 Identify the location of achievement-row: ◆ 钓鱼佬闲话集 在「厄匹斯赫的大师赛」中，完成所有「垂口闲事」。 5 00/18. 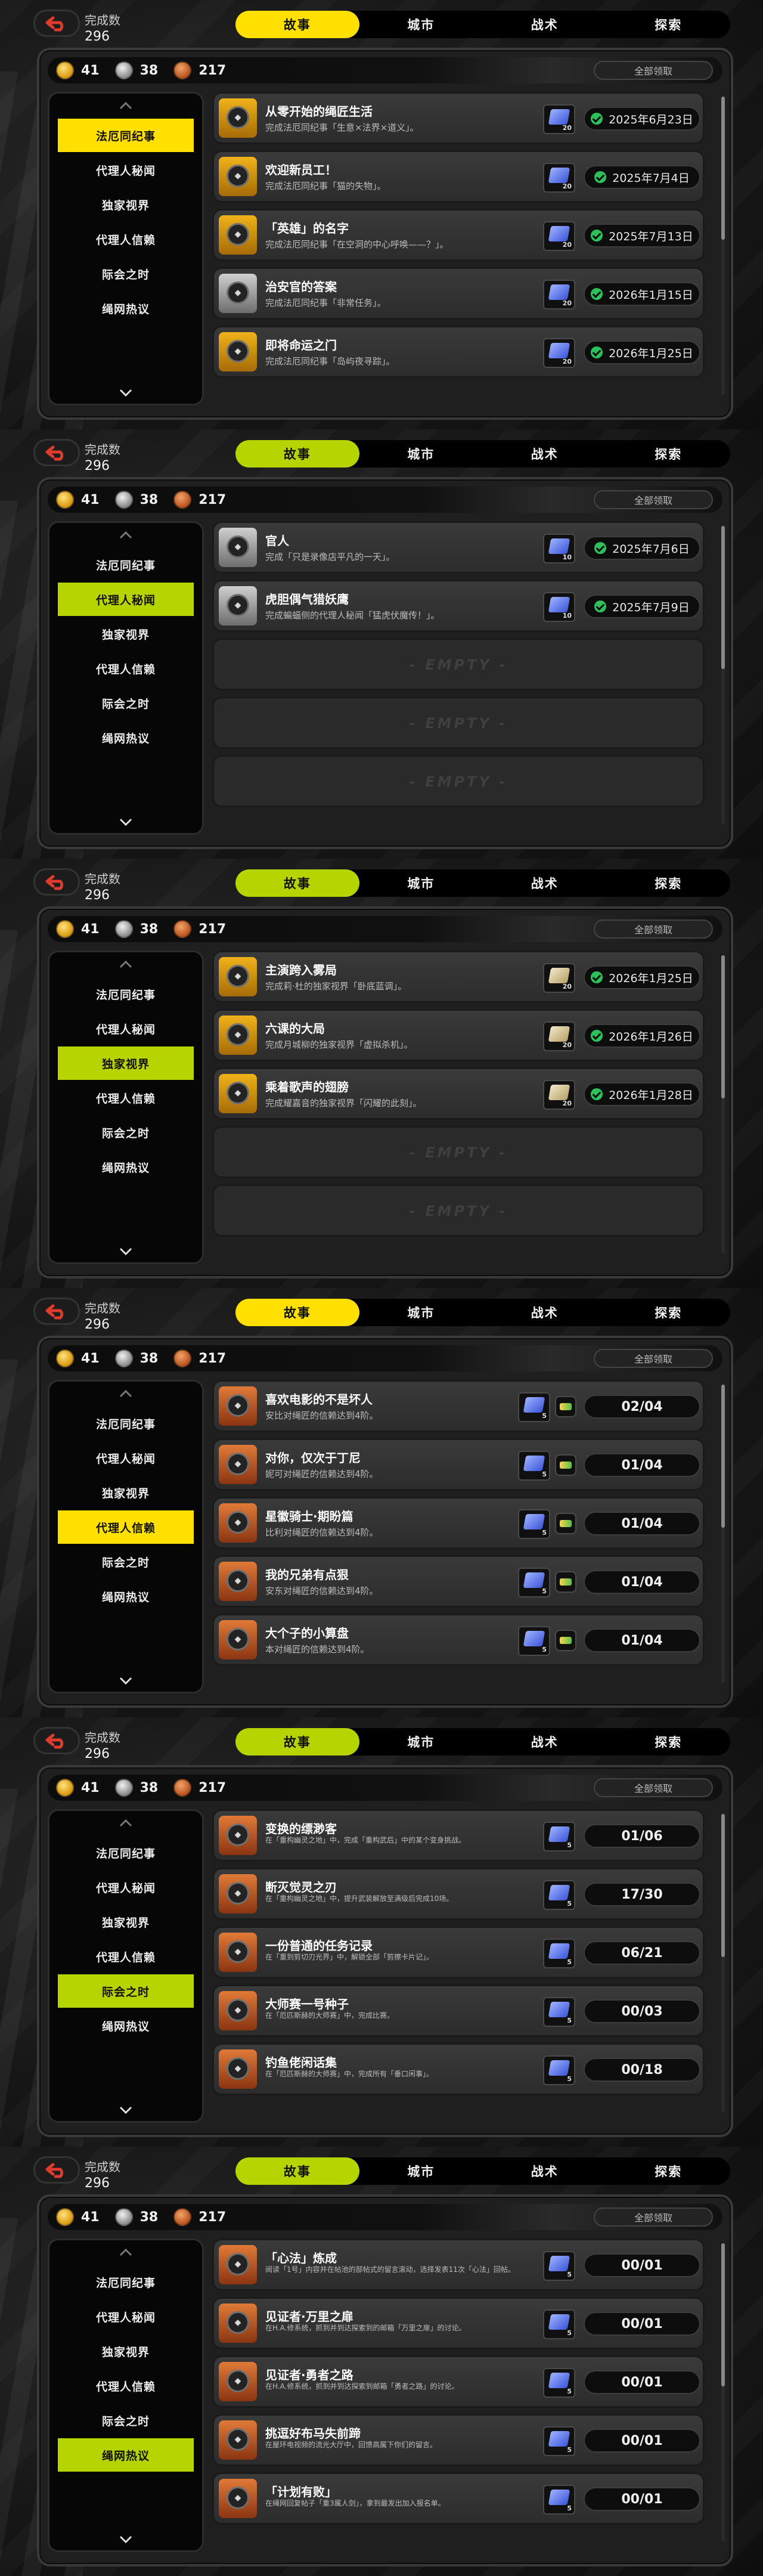
(458, 2069).